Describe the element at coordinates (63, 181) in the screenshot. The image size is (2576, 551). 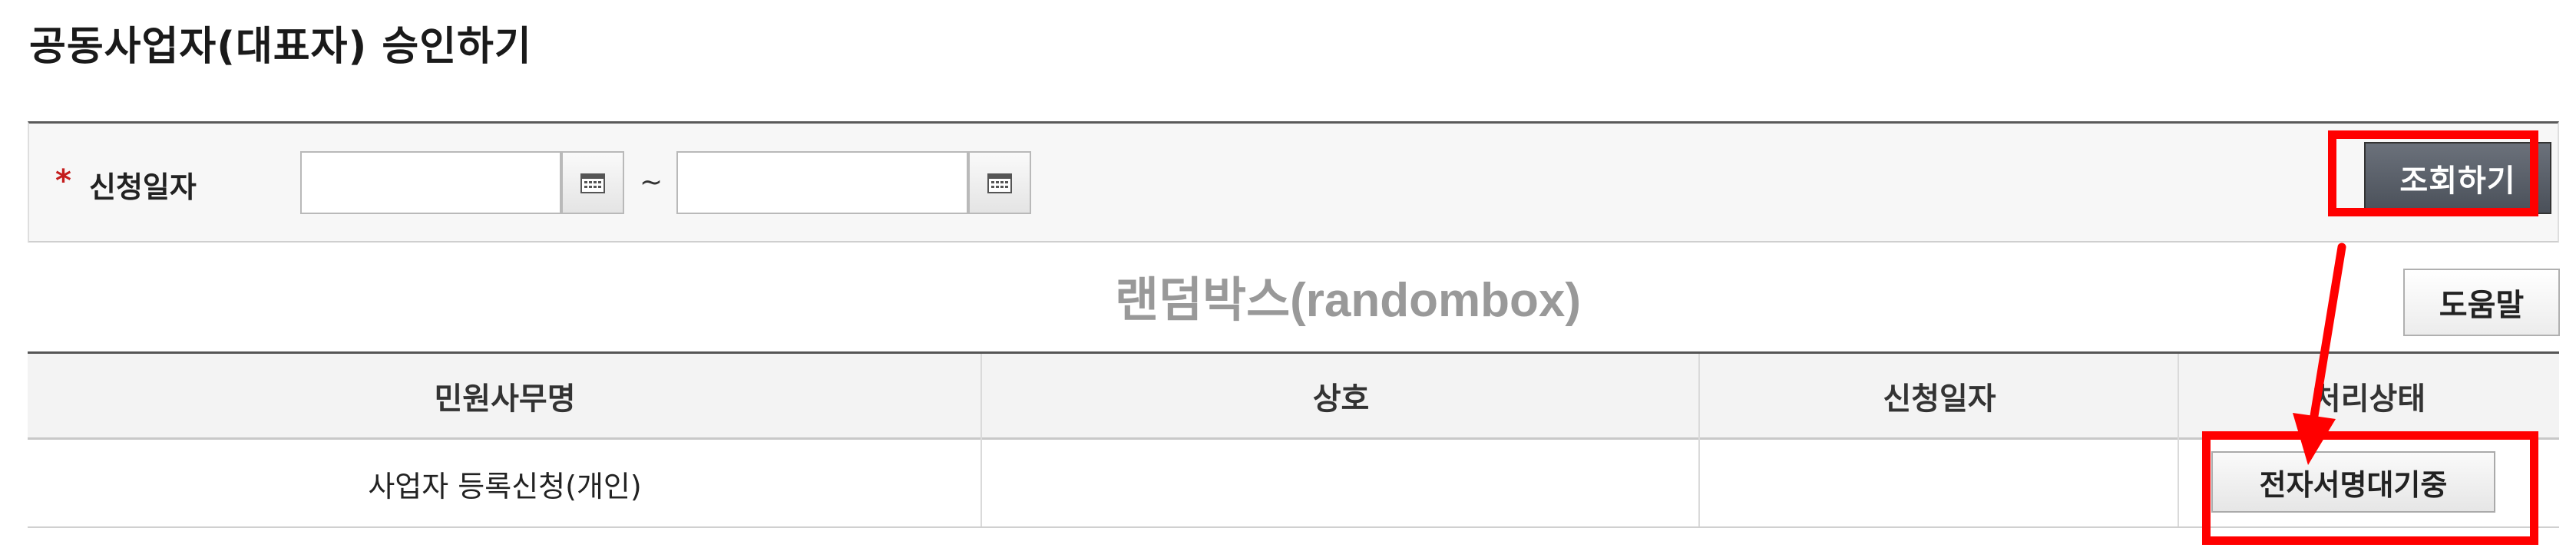
I see `required-mark: *` at that location.